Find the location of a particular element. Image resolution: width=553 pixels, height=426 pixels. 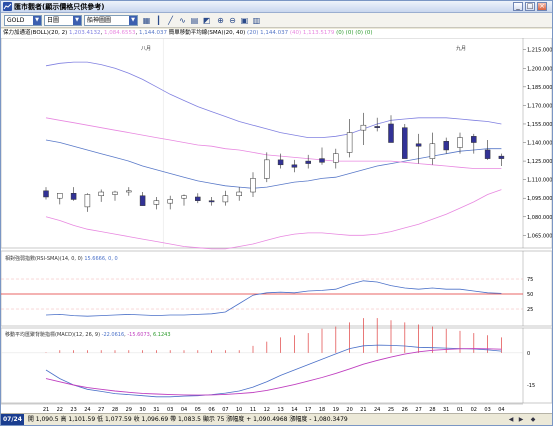

legend-tail: (0) (0) (0) (0) is located at coordinates (354, 33).